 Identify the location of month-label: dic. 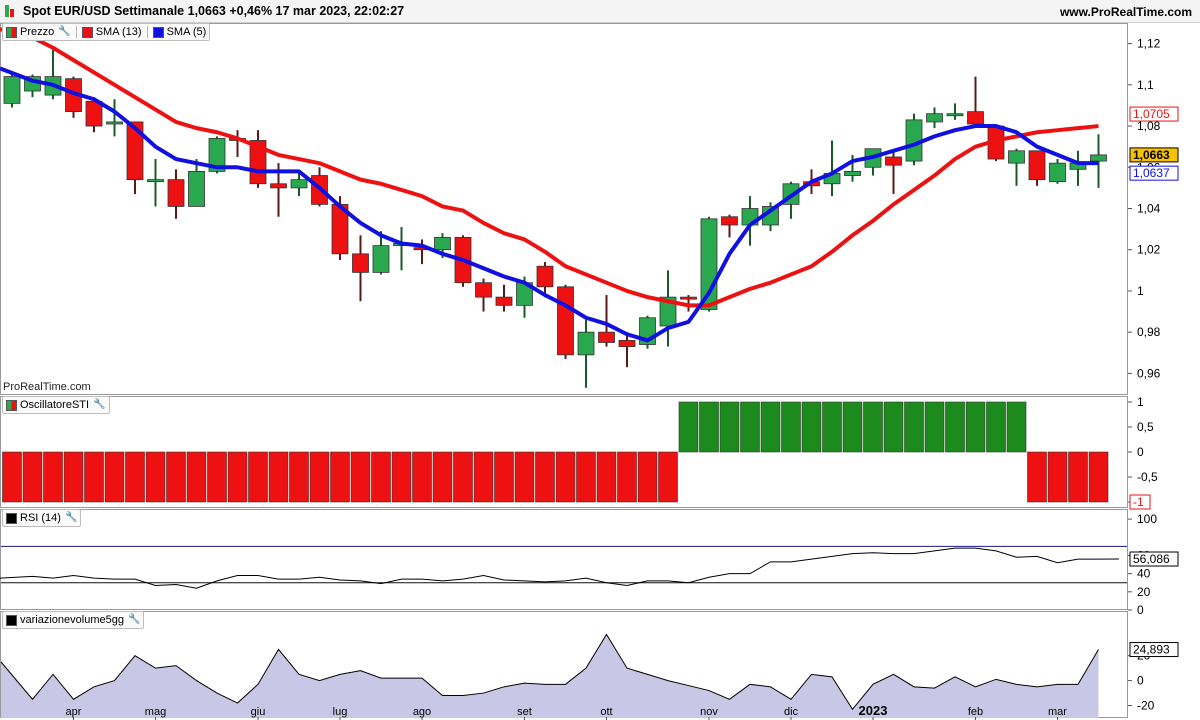
(791, 712).